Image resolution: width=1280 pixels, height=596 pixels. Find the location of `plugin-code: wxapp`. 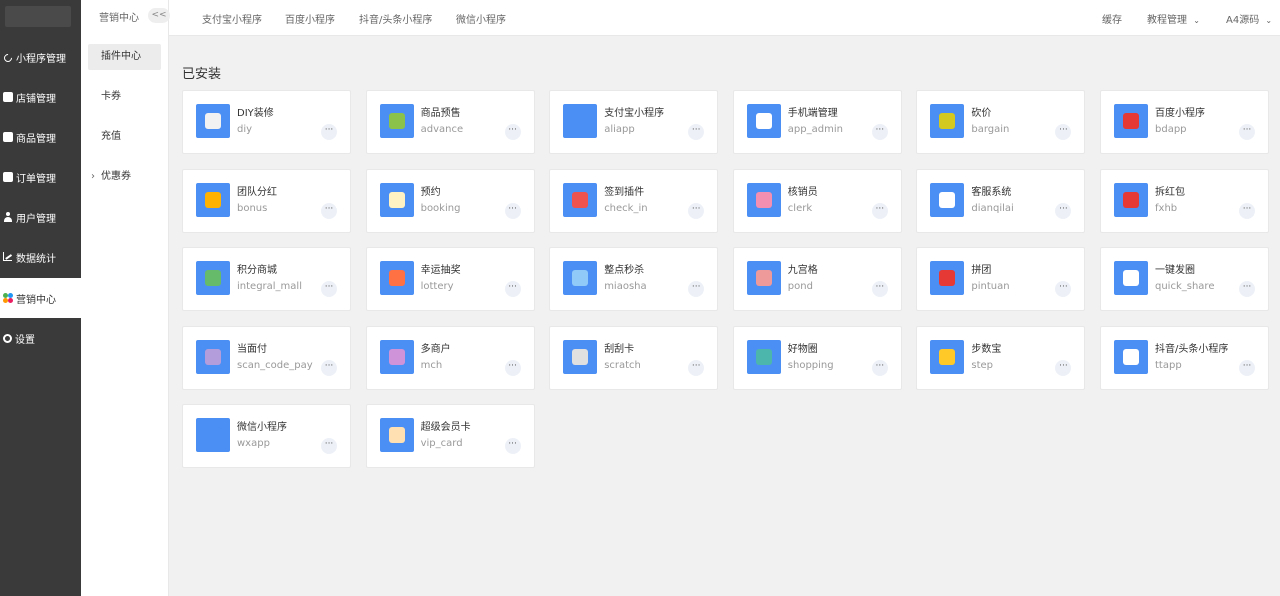

plugin-code: wxapp is located at coordinates (253, 443).